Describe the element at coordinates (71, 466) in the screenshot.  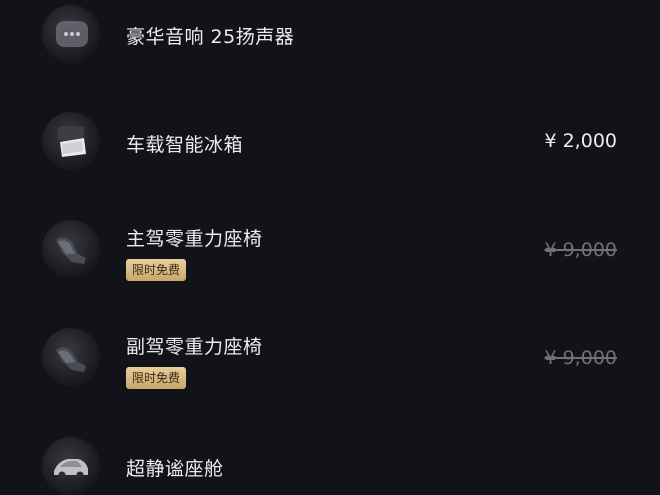
I see `quiet-cabin-car-photo-icon` at that location.